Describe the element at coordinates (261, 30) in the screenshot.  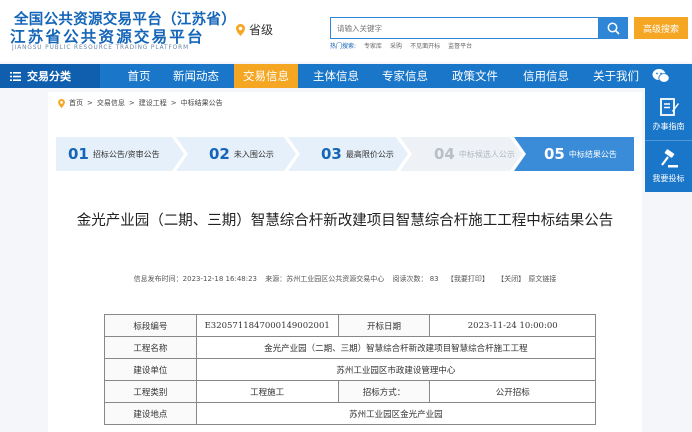
I see `region-label: 省级` at that location.